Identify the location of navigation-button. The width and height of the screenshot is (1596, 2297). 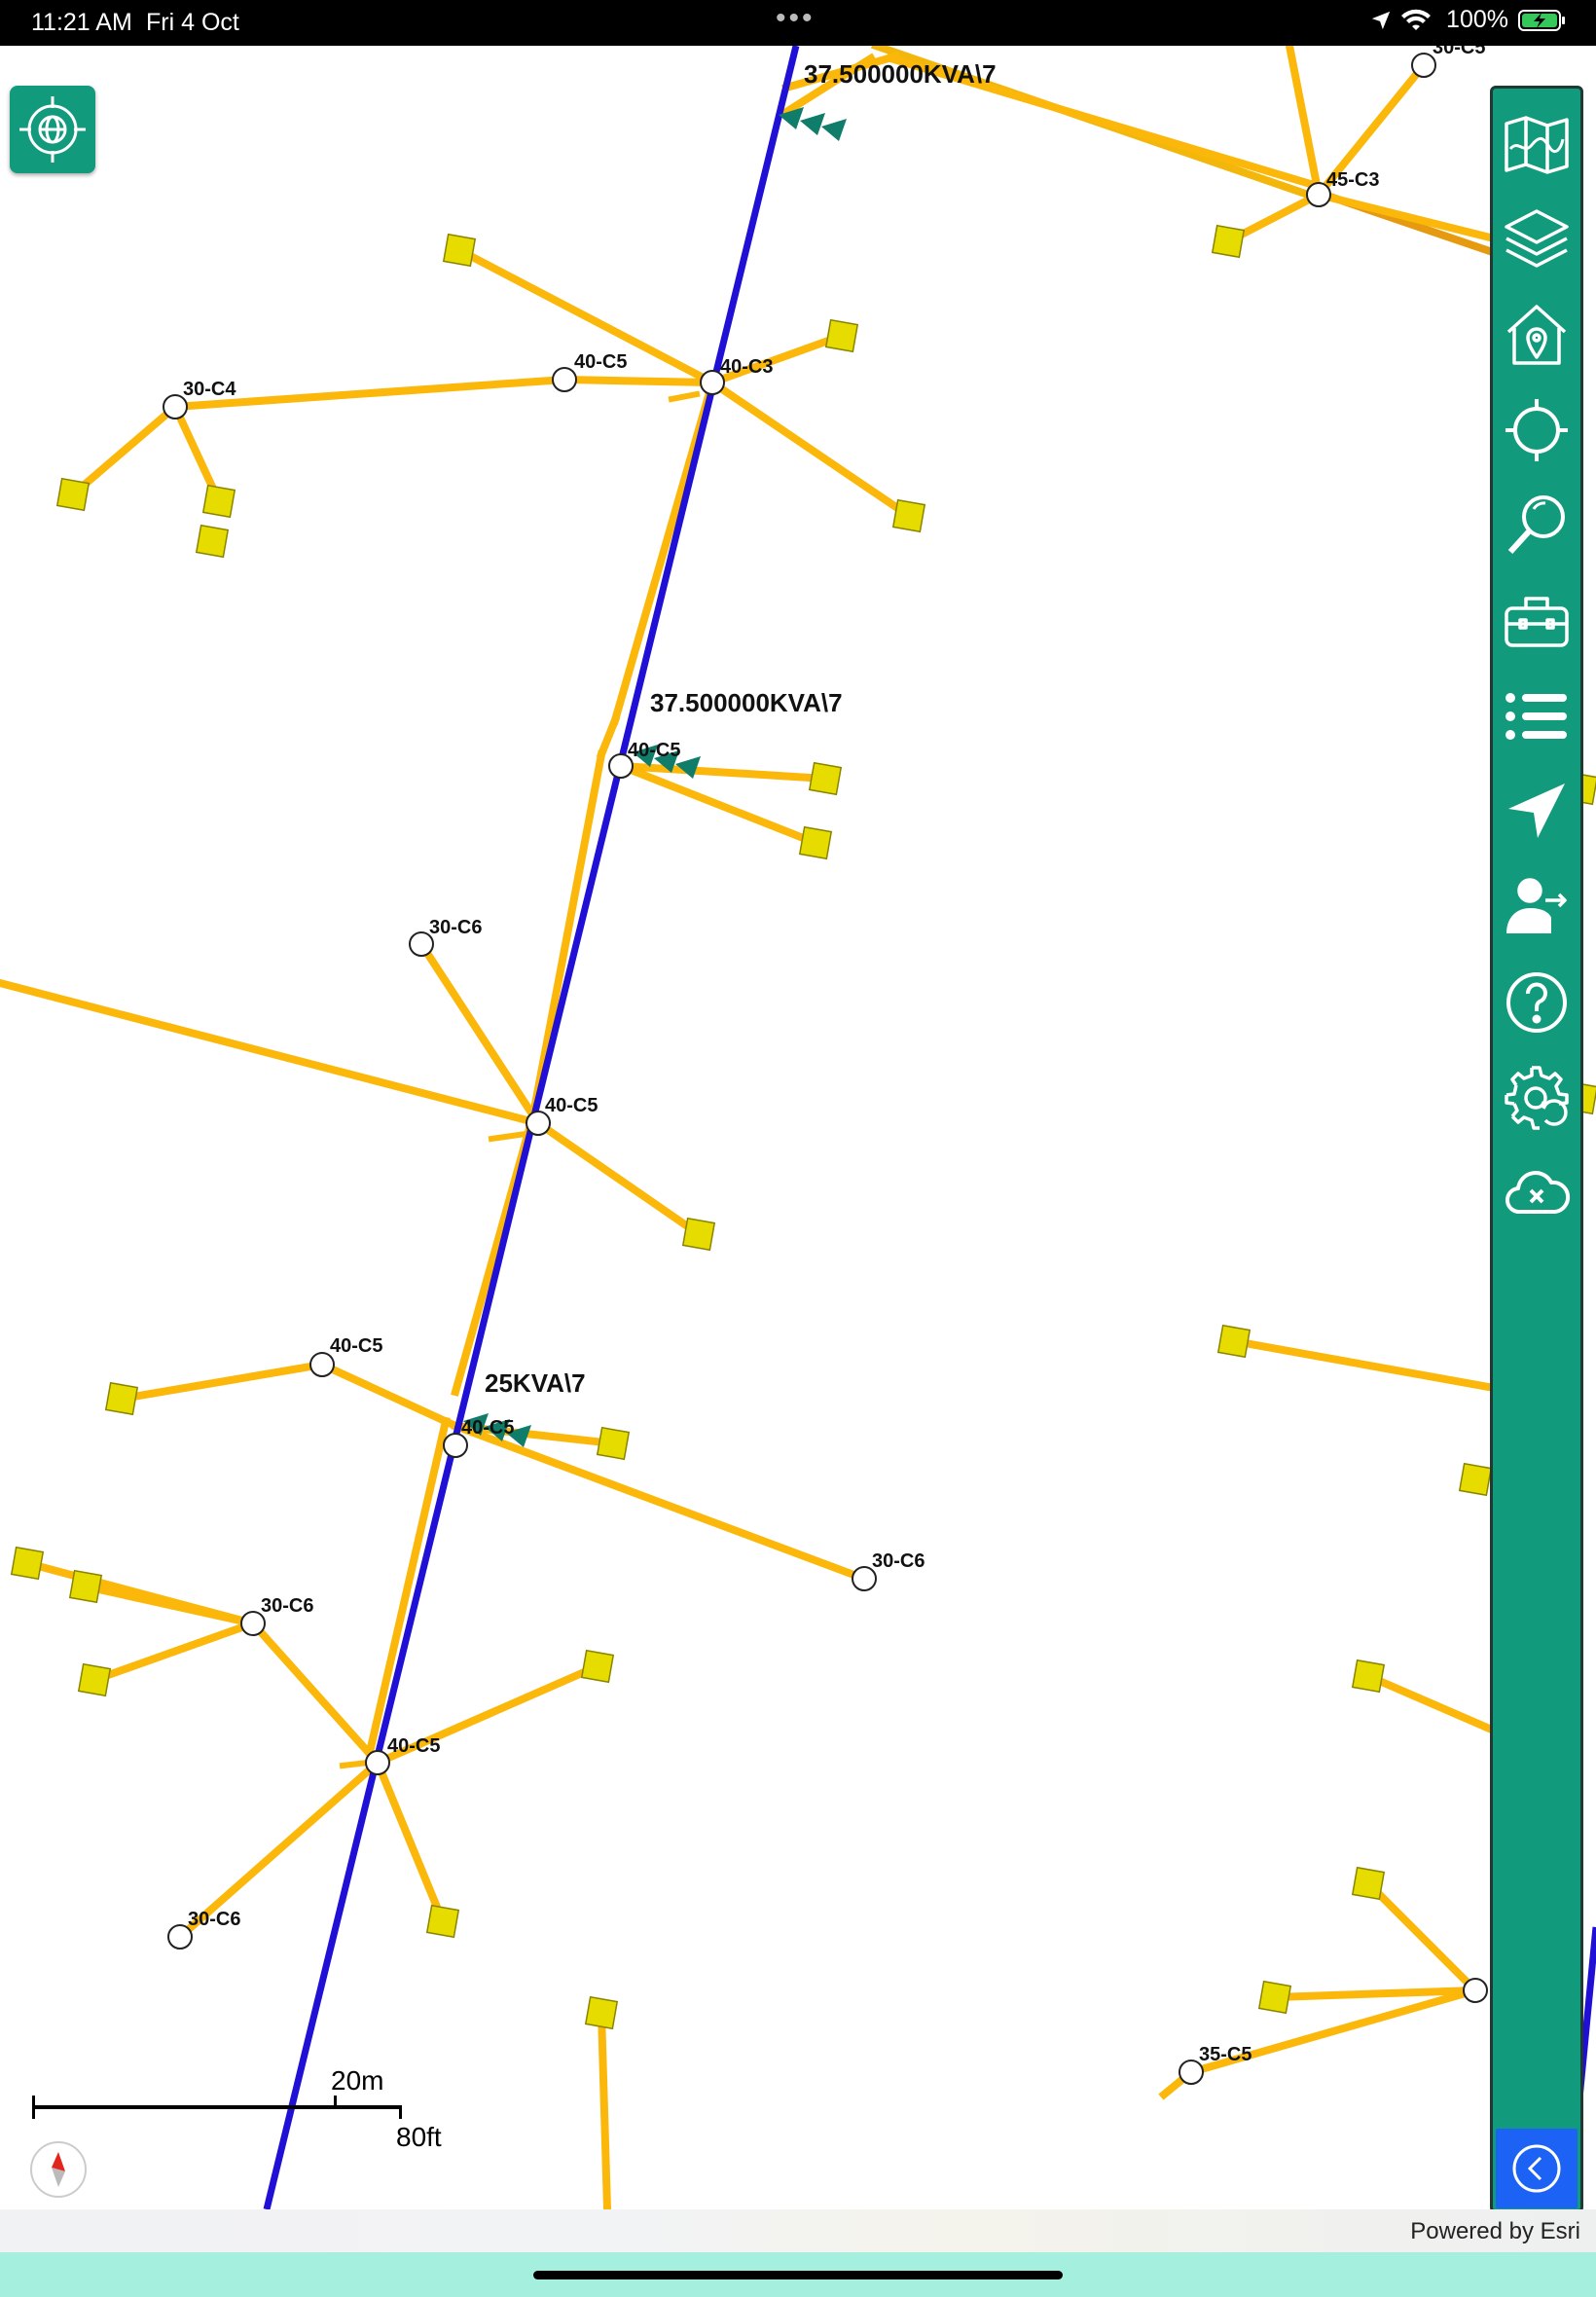
(1536, 812).